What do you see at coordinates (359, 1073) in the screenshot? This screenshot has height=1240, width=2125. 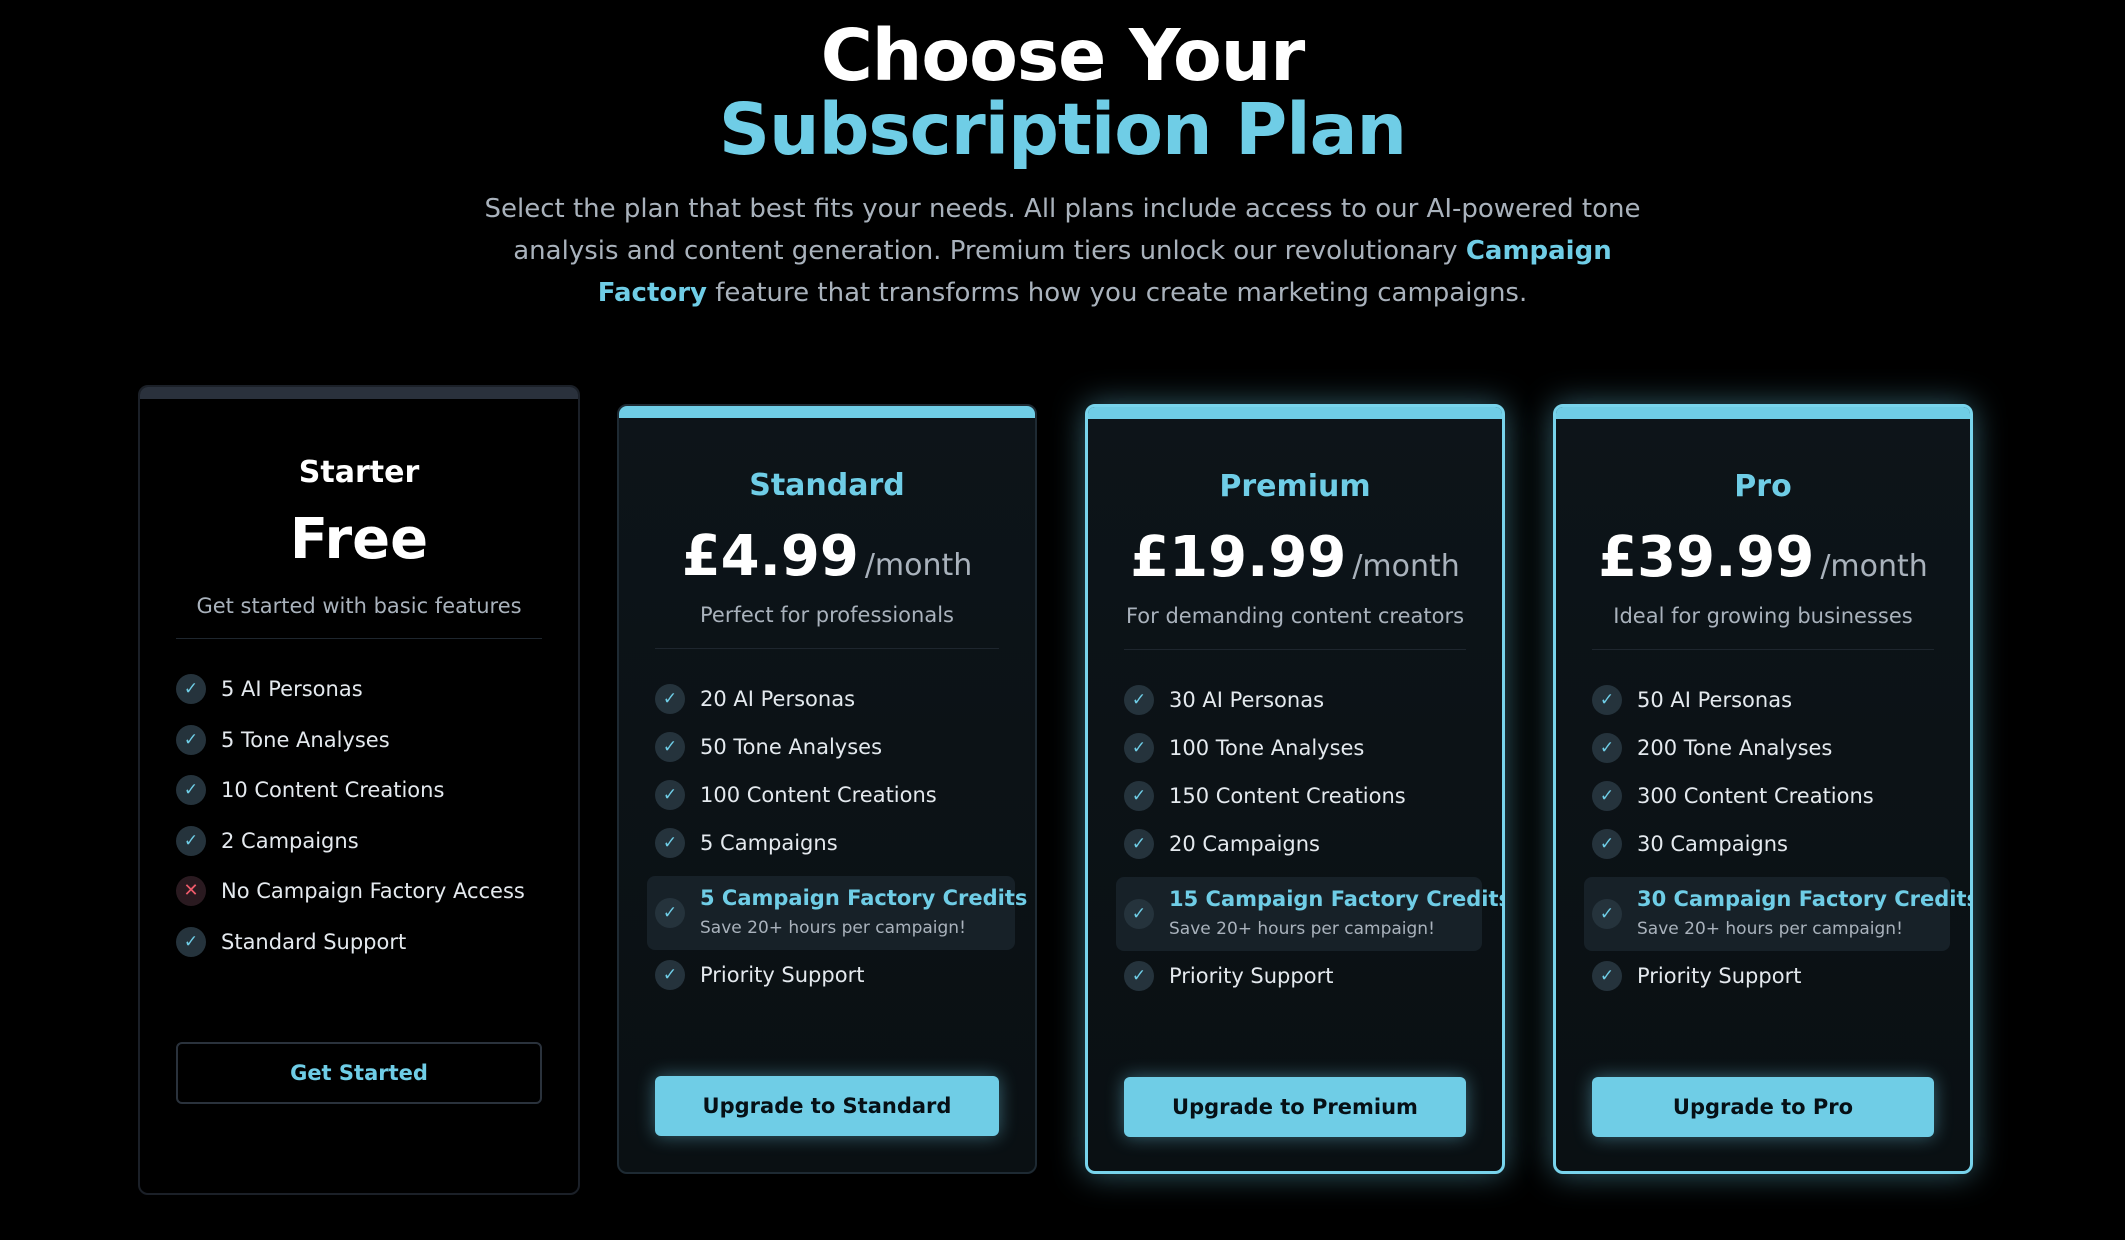 I see `get-started-button: Get Started` at bounding box center [359, 1073].